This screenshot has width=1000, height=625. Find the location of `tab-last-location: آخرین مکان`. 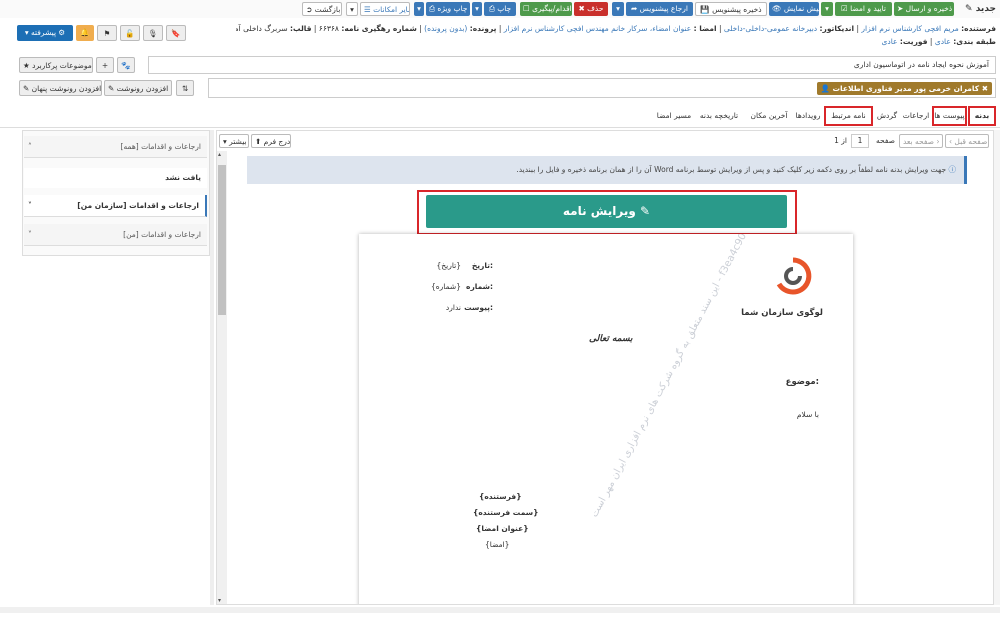

tab-last-location: آخرین مکان is located at coordinates (769, 116).